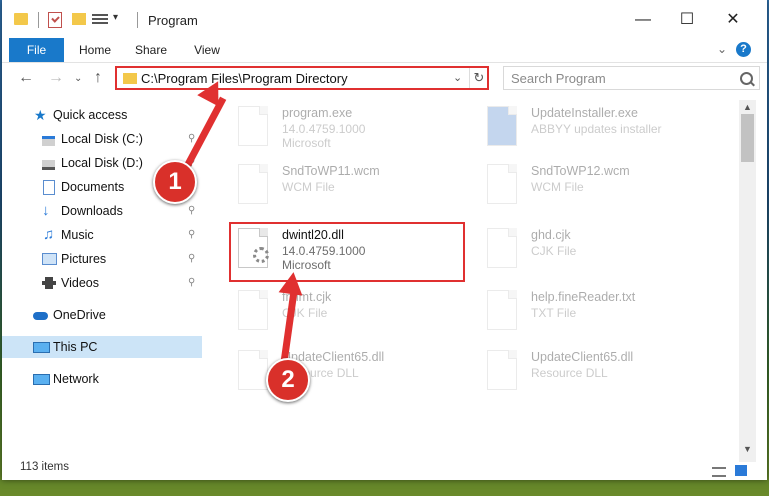 The image size is (769, 496). I want to click on music-note-icon: ♫, so click(49, 234).